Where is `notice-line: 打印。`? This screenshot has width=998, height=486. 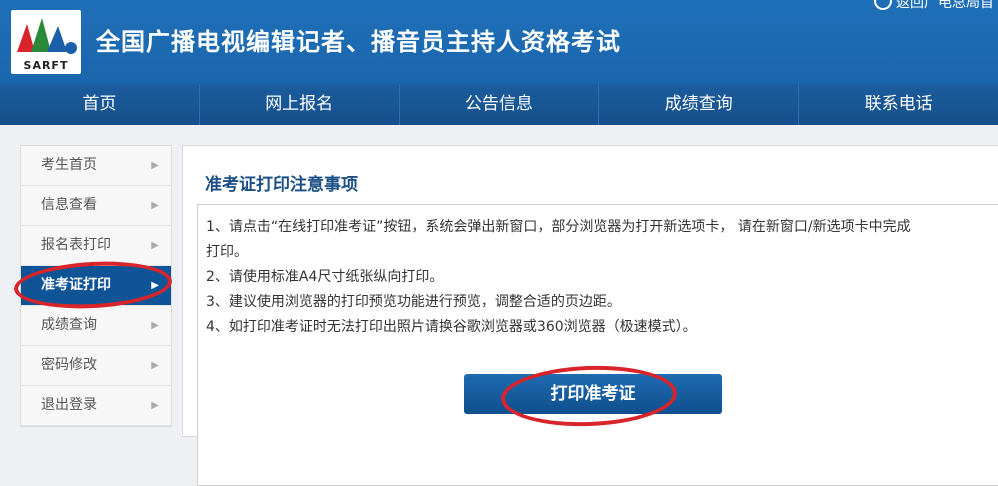
notice-line: 打印。 is located at coordinates (227, 252).